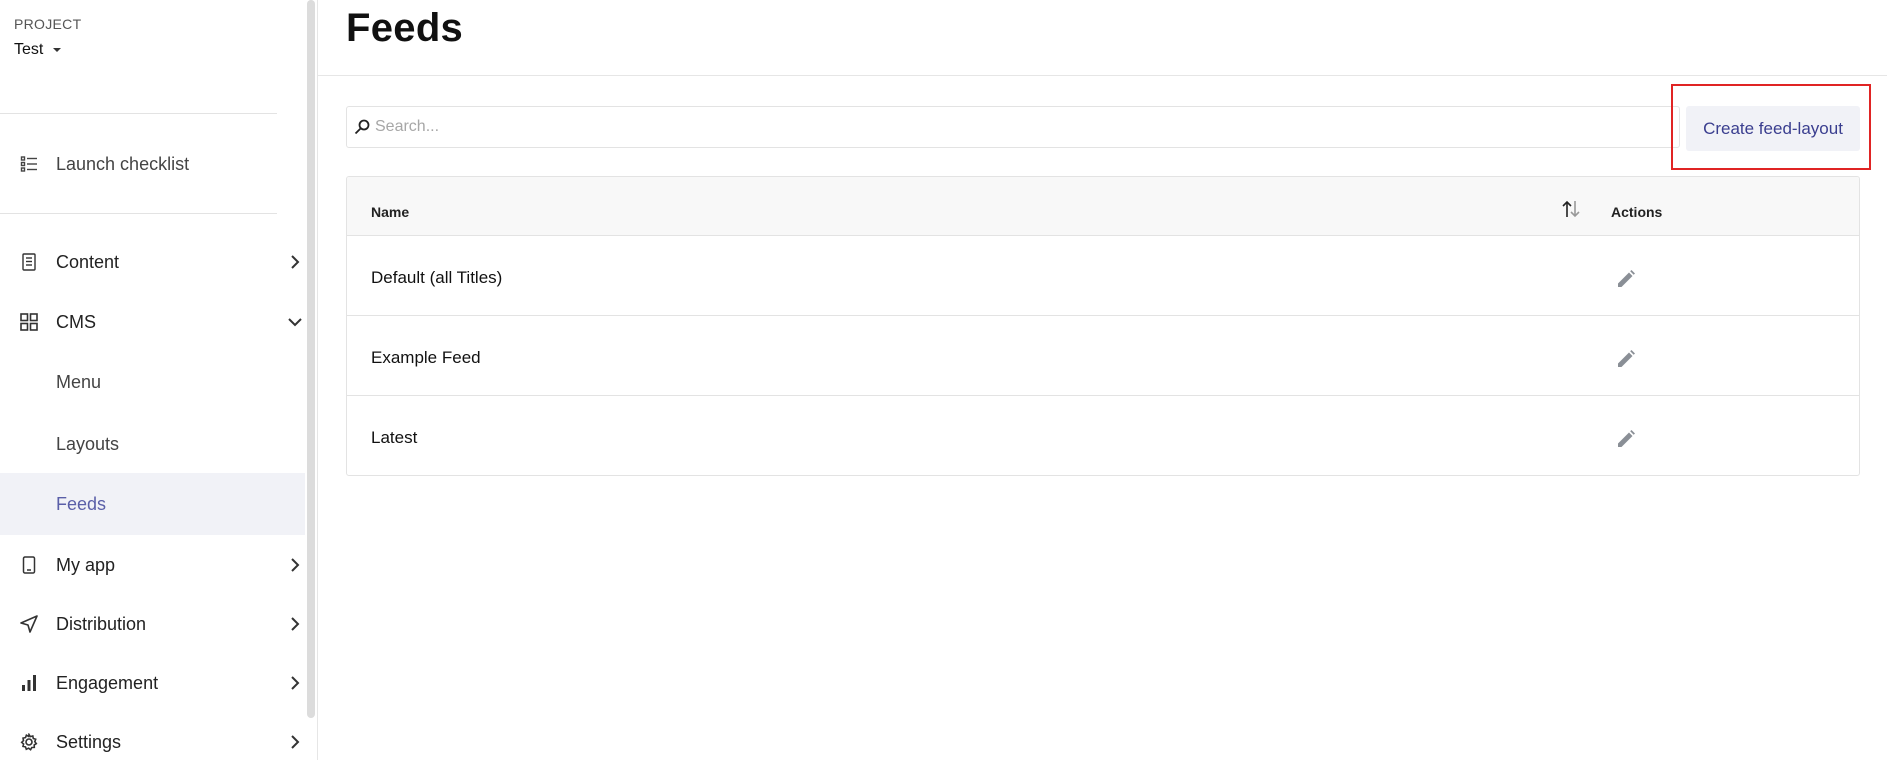  What do you see at coordinates (152, 262) in the screenshot?
I see `sidebar-item-content: Content` at bounding box center [152, 262].